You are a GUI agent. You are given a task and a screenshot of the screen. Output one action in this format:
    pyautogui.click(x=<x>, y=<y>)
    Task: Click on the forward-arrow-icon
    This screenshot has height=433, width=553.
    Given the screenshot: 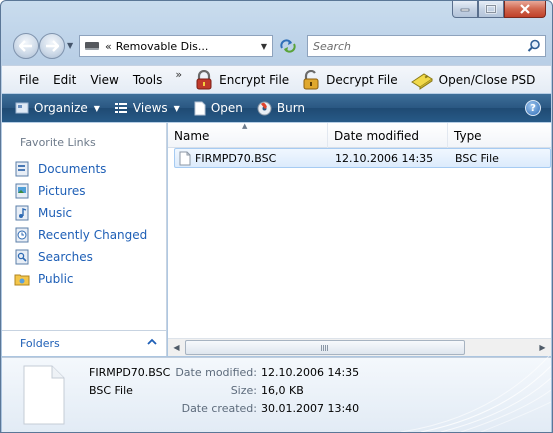 What is the action you would take?
    pyautogui.click(x=52, y=46)
    